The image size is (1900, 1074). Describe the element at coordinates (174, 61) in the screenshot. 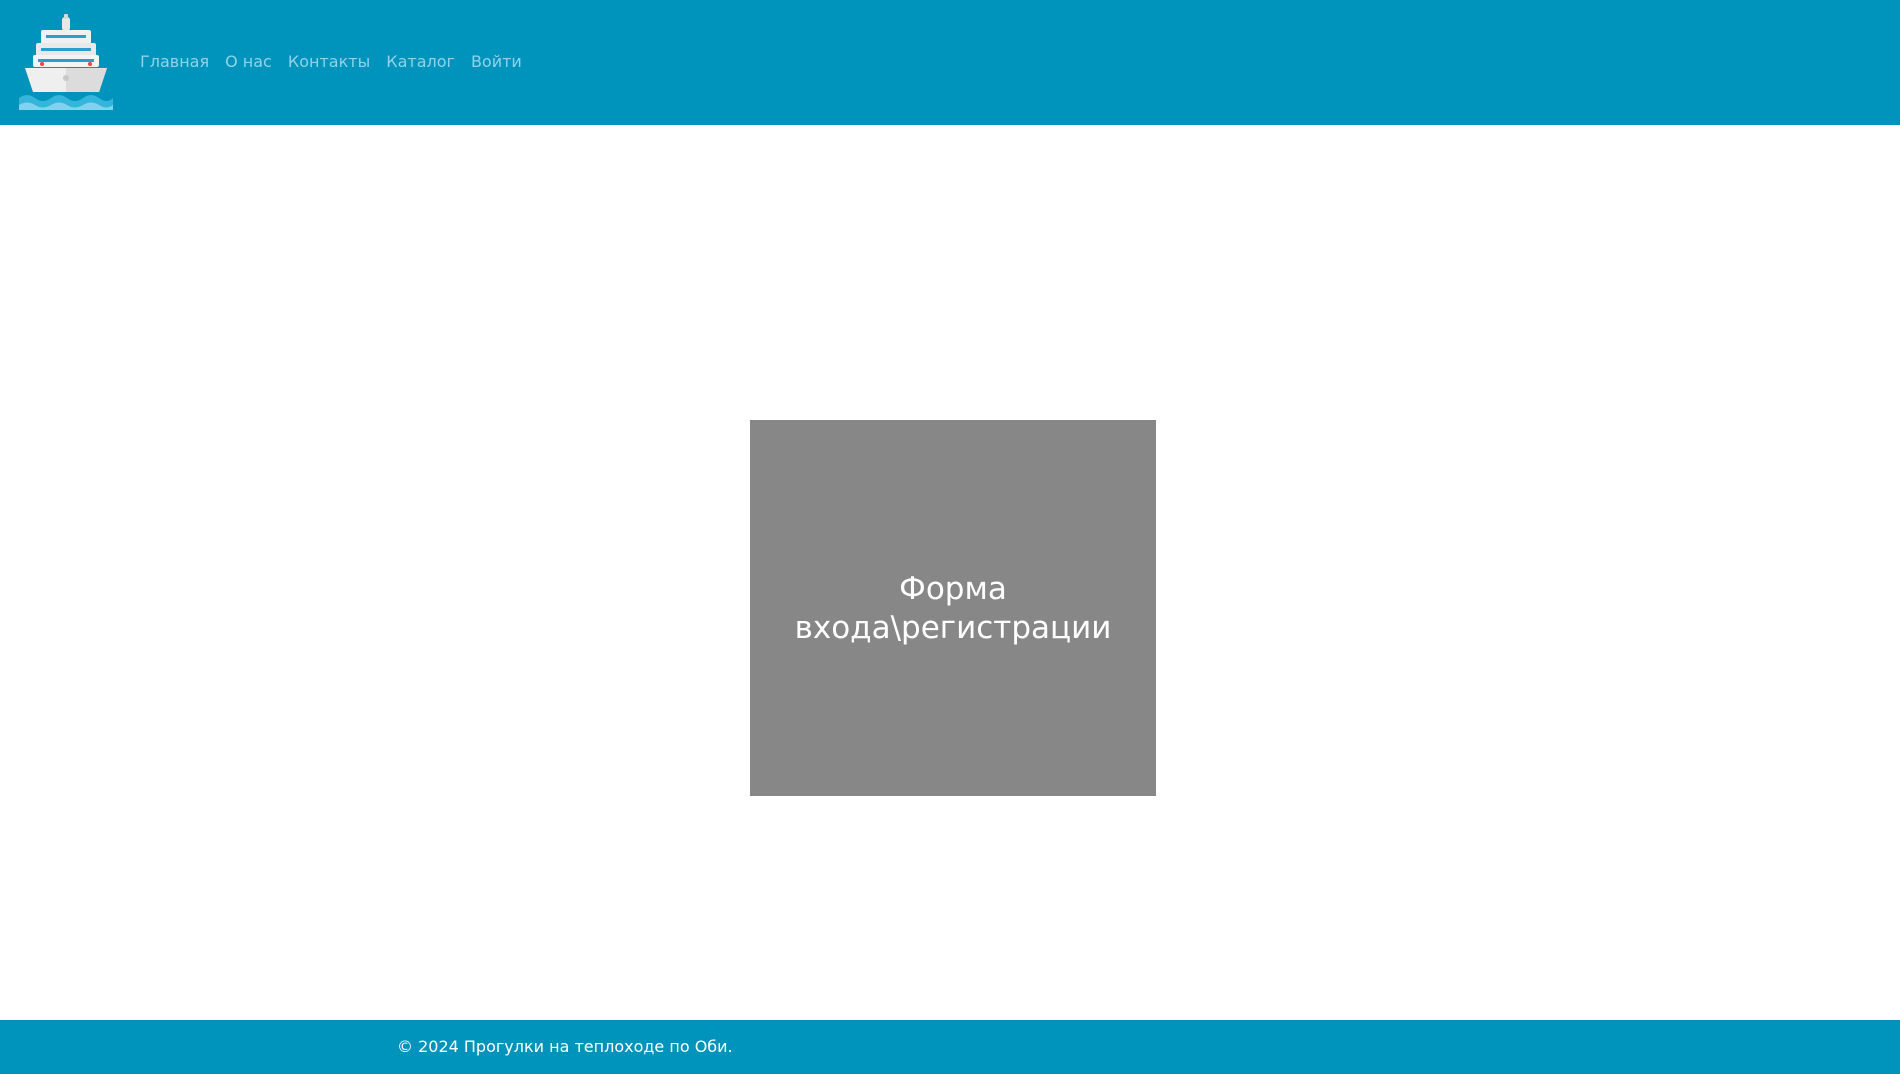

I see `nav-link-home: Главная` at that location.